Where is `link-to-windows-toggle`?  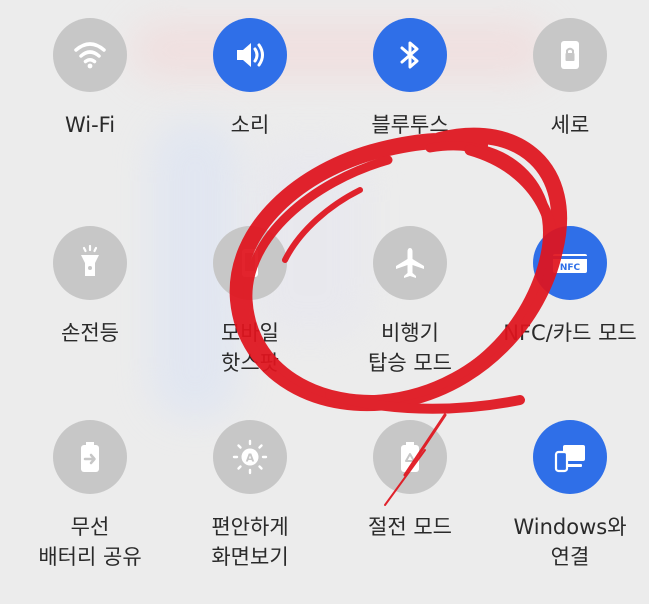 link-to-windows-toggle is located at coordinates (570, 457).